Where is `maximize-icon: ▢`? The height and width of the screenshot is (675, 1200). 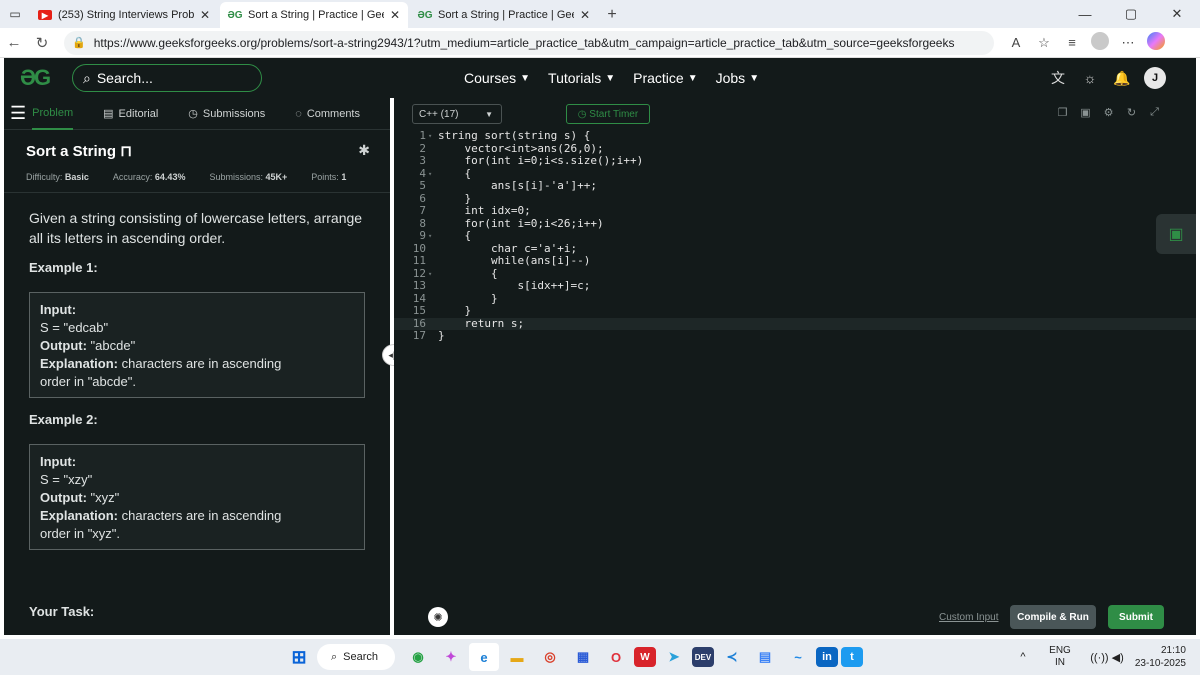
maximize-icon: ▢ is located at coordinates (1131, 14).